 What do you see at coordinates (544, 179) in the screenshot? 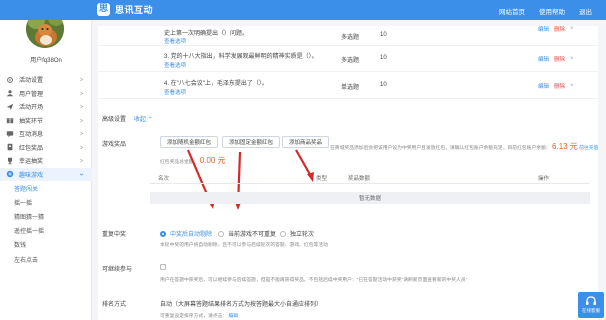
I see `column-actions: 操作` at bounding box center [544, 179].